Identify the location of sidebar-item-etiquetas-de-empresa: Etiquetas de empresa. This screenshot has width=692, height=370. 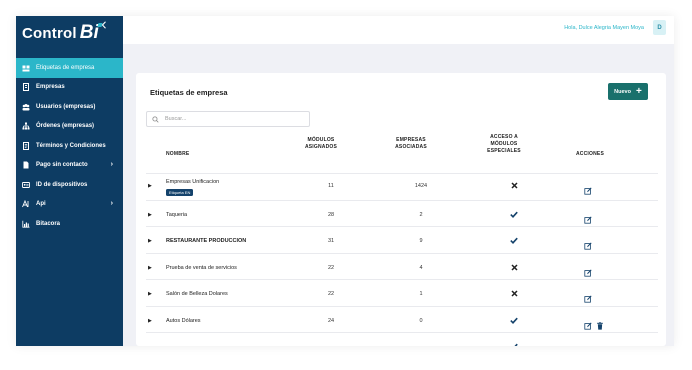
(69, 68).